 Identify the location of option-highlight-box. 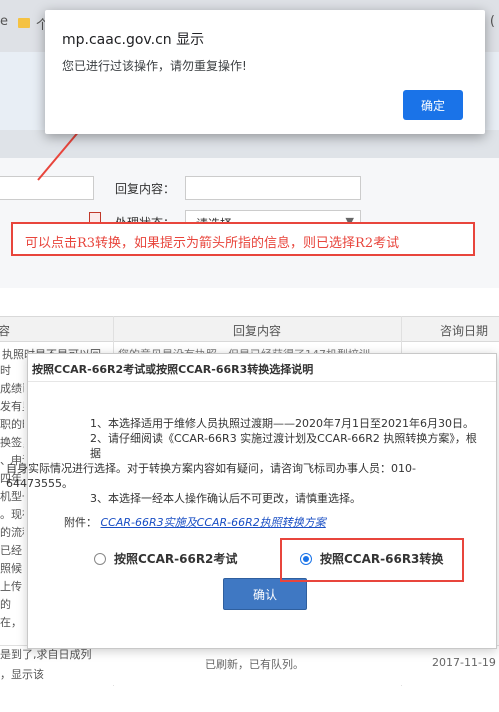
(372, 560).